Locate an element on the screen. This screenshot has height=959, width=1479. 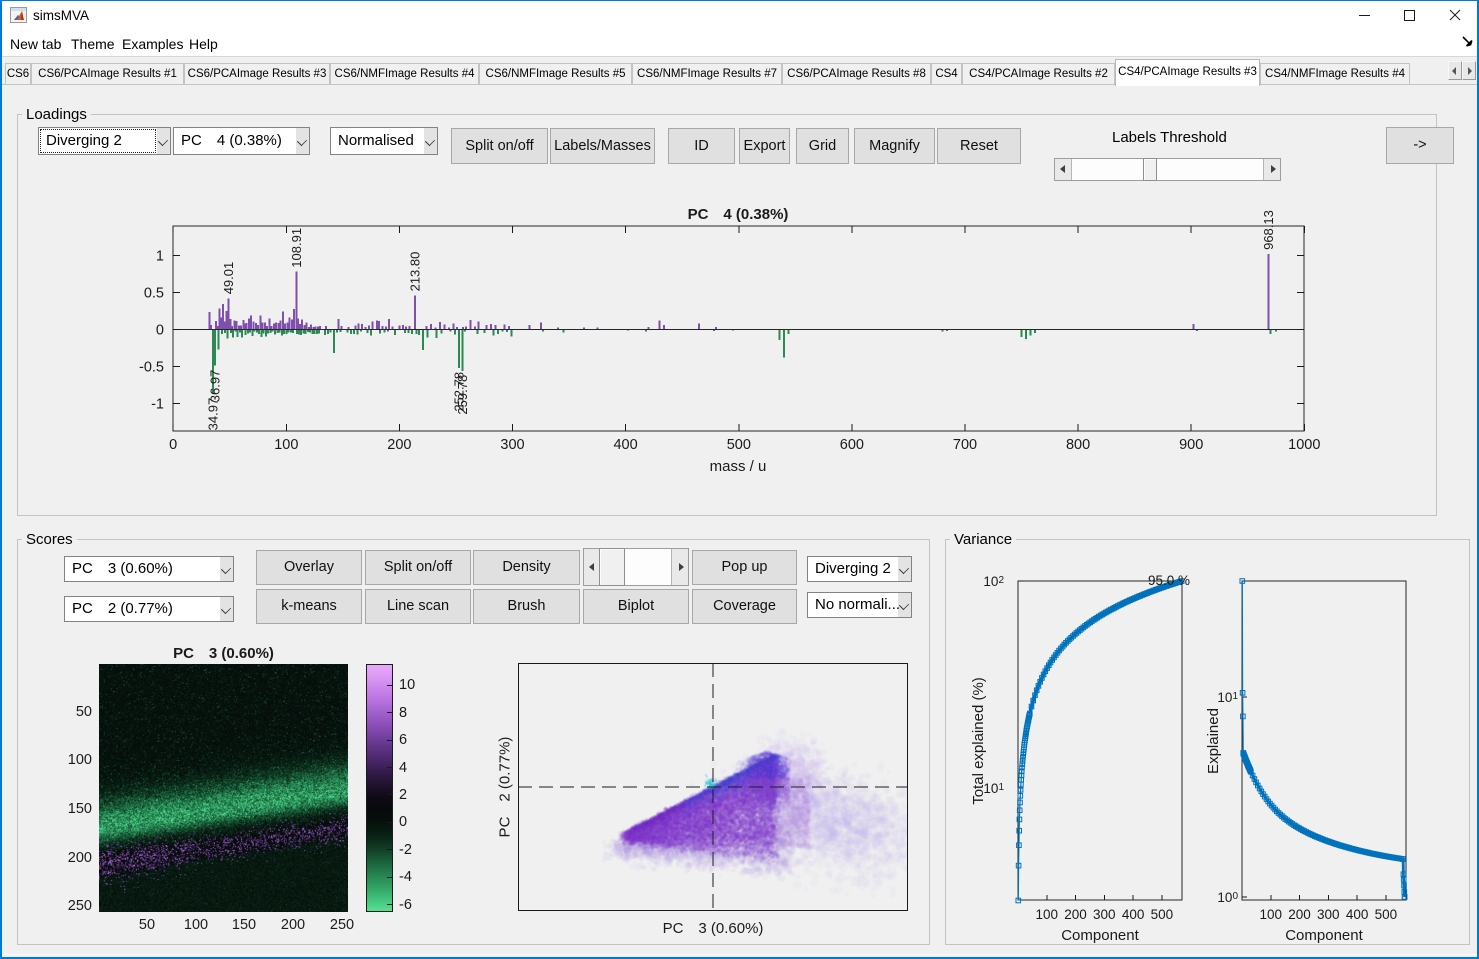
svg-text: 102 is located at coordinates (993, 581).